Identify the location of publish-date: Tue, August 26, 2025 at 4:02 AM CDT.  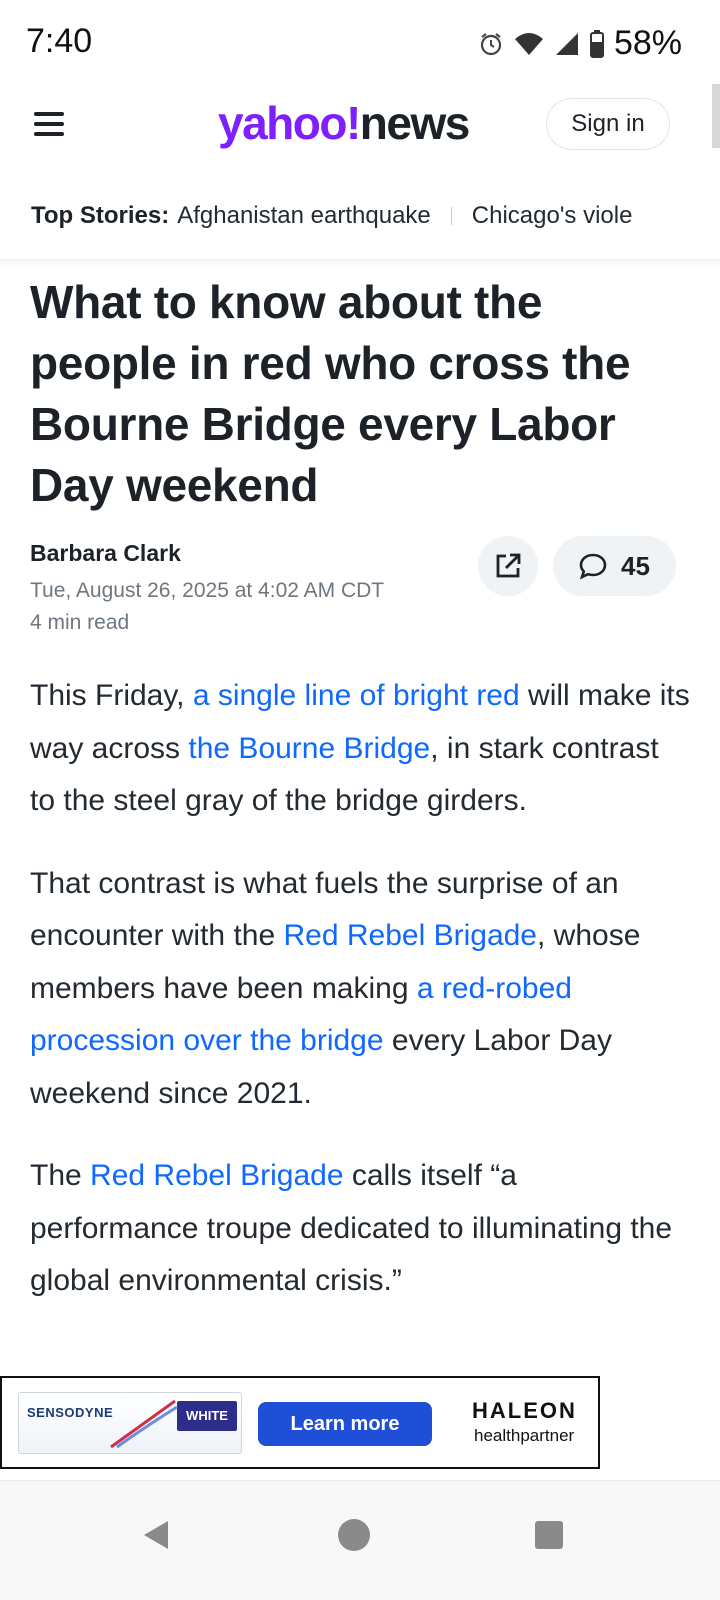
(207, 590).